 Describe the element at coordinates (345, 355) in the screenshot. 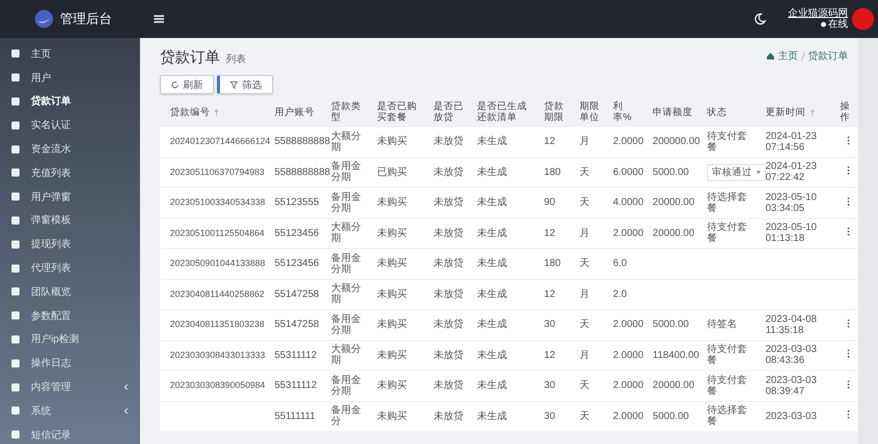

I see `table-cell: 大额分期` at that location.